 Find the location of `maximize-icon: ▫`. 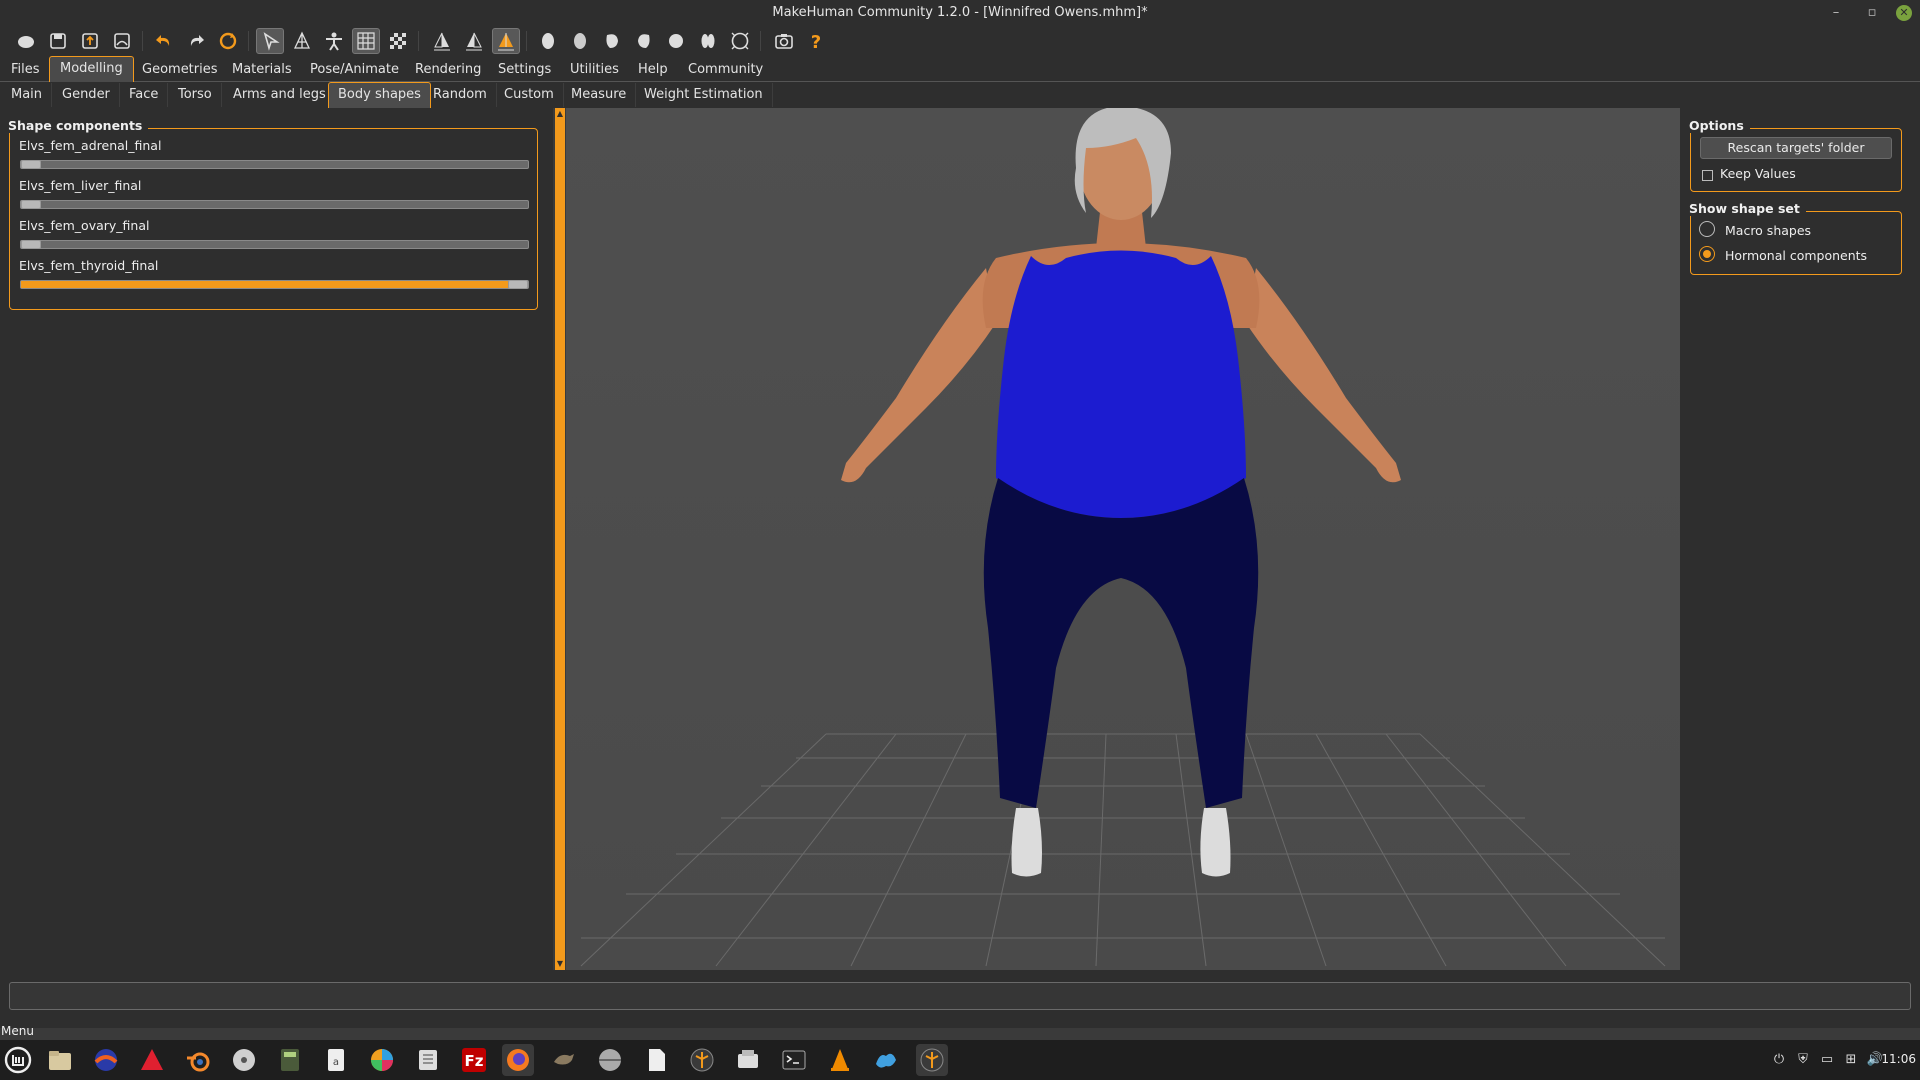

maximize-icon: ▫ is located at coordinates (1872, 13).